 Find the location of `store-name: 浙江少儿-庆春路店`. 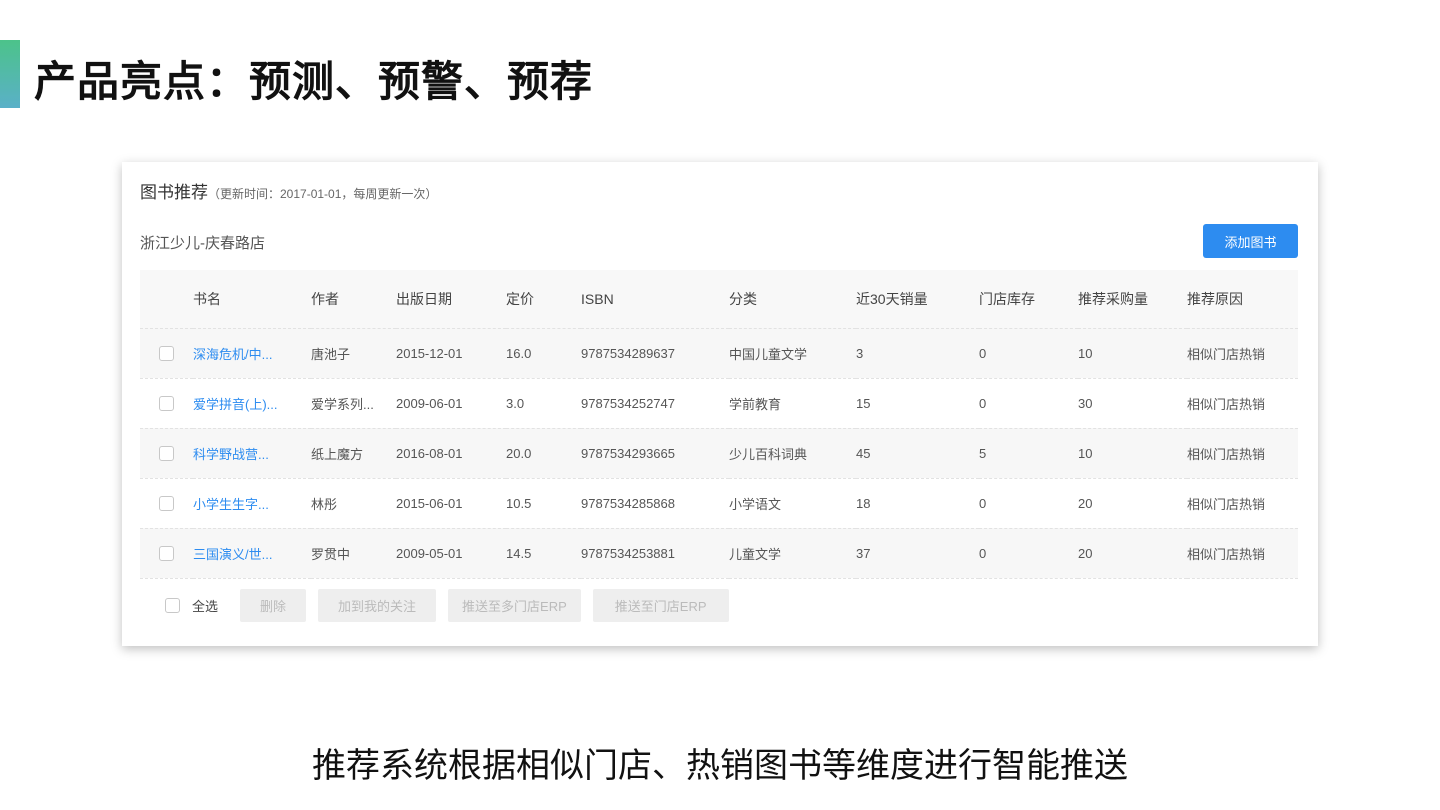

store-name: 浙江少儿-庆春路店 is located at coordinates (202, 243).